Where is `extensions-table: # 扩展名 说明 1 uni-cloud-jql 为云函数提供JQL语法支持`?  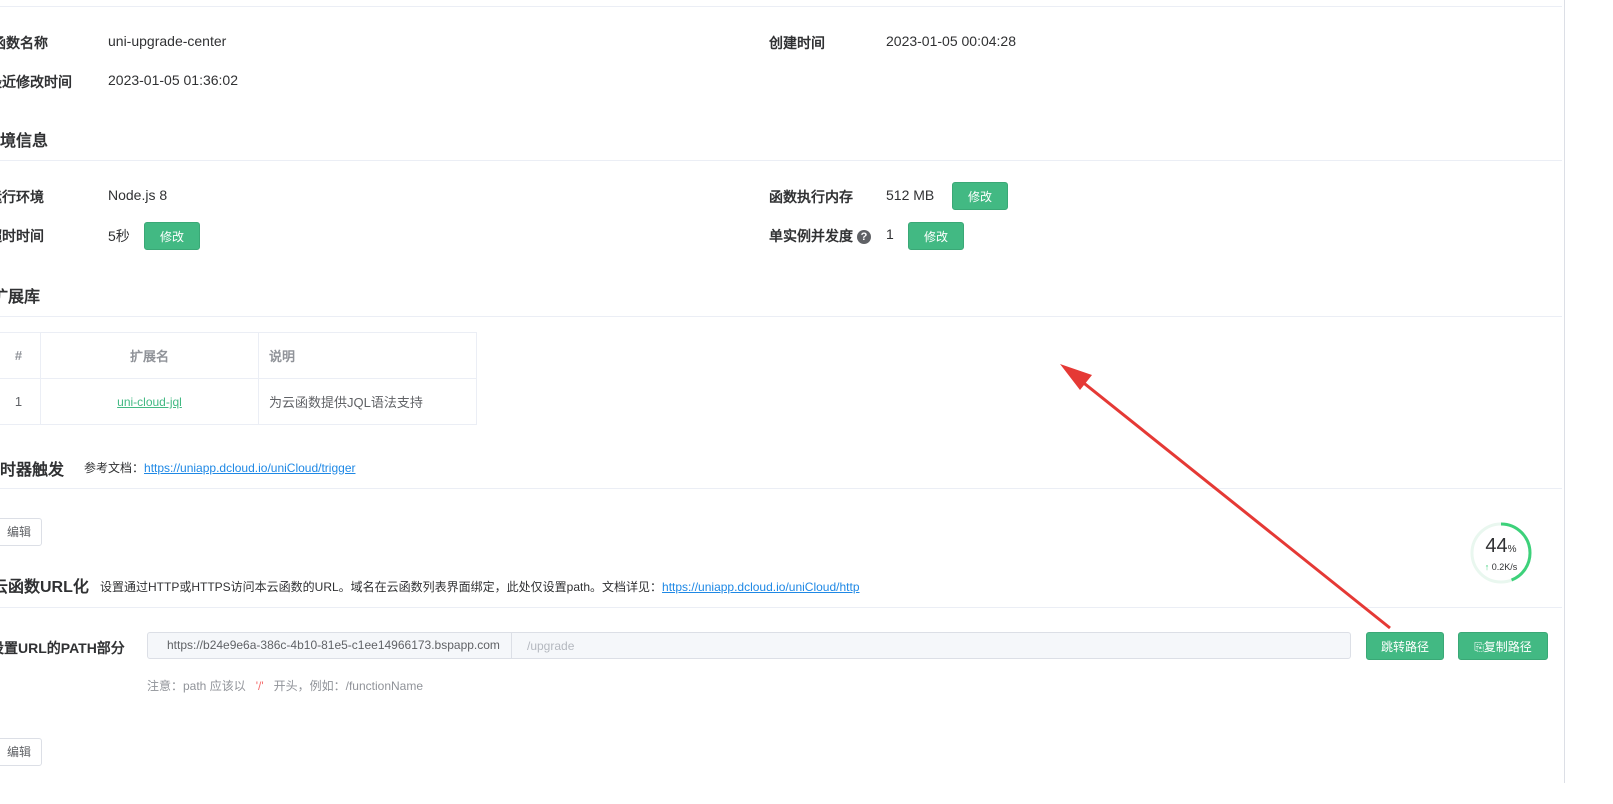 extensions-table: # 扩展名 说明 1 uni-cloud-jql 为云函数提供JQL语法支持 is located at coordinates (238, 378).